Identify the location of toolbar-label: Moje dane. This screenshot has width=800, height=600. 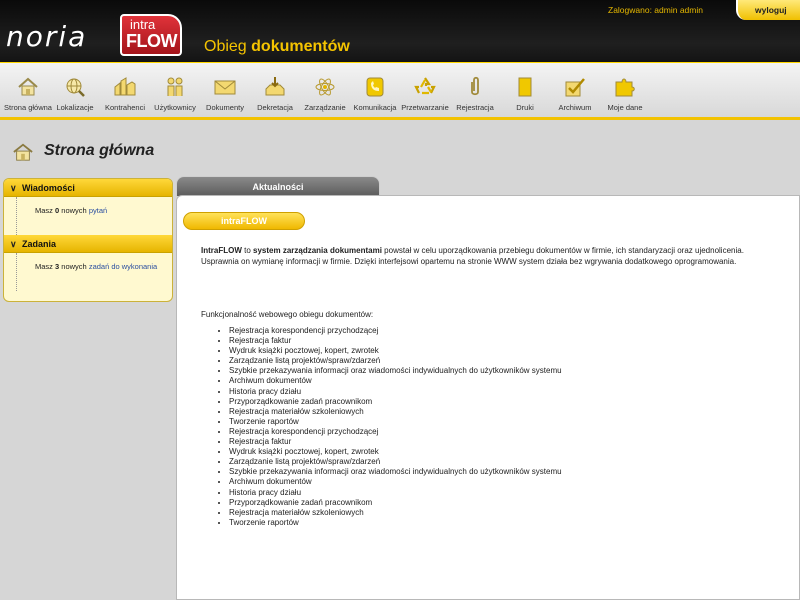
(625, 107).